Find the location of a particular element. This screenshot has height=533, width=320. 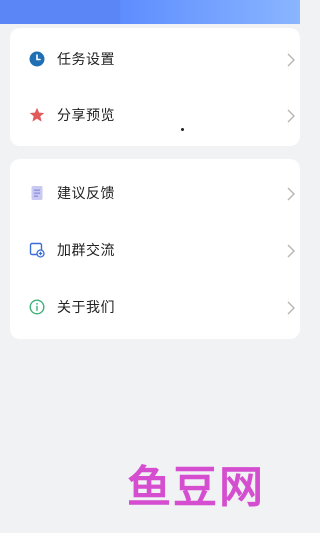

clock-icon is located at coordinates (37, 59).